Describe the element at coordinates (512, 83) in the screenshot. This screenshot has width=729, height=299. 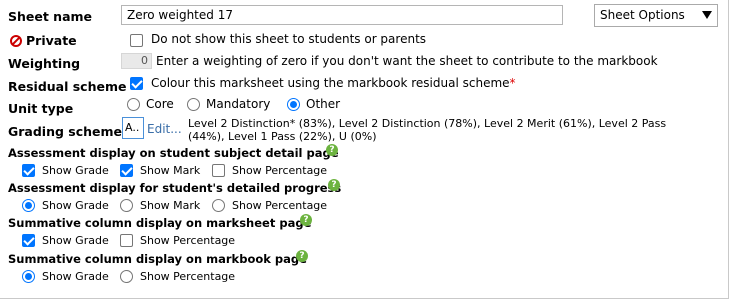
I see `required-marker: *` at that location.